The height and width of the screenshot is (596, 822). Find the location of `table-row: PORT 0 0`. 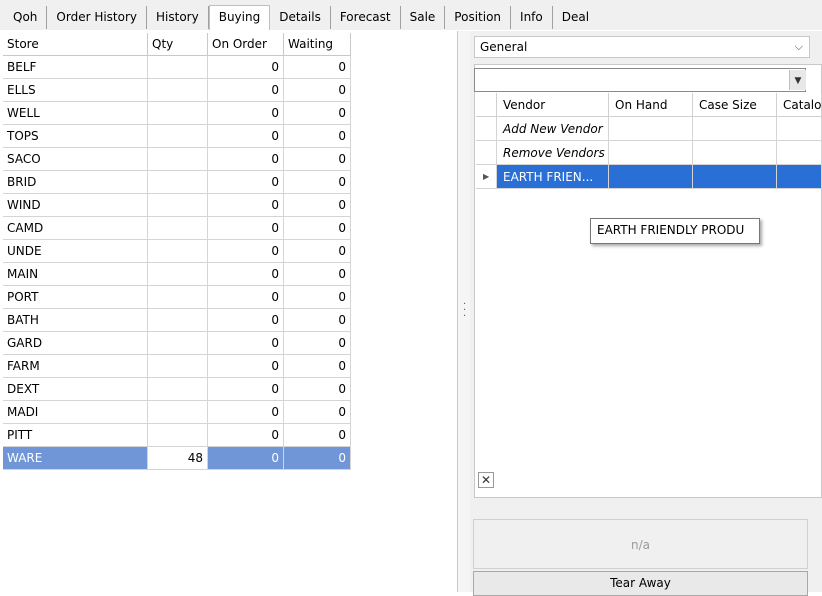

table-row: PORT 0 0 is located at coordinates (177, 297).